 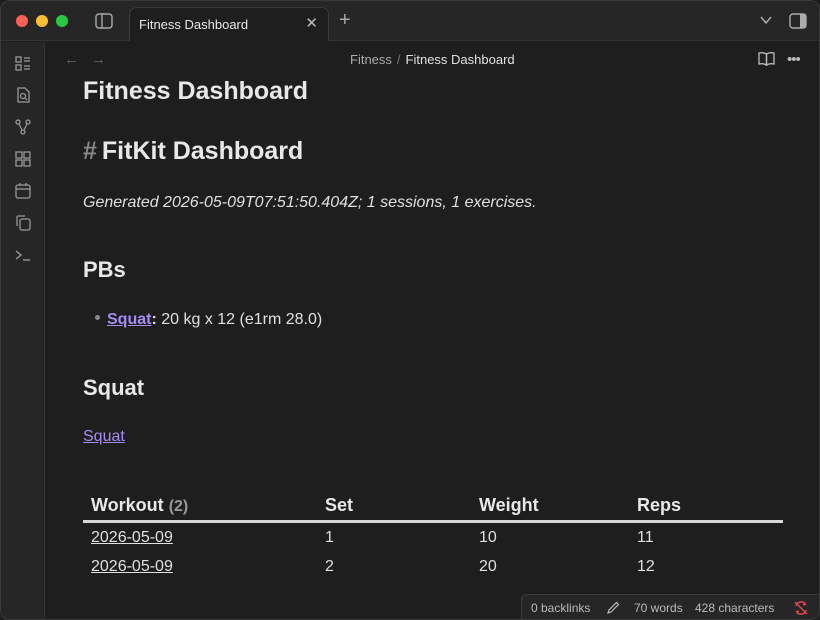 I want to click on left-sidebar-toggle-icon, so click(x=104, y=21).